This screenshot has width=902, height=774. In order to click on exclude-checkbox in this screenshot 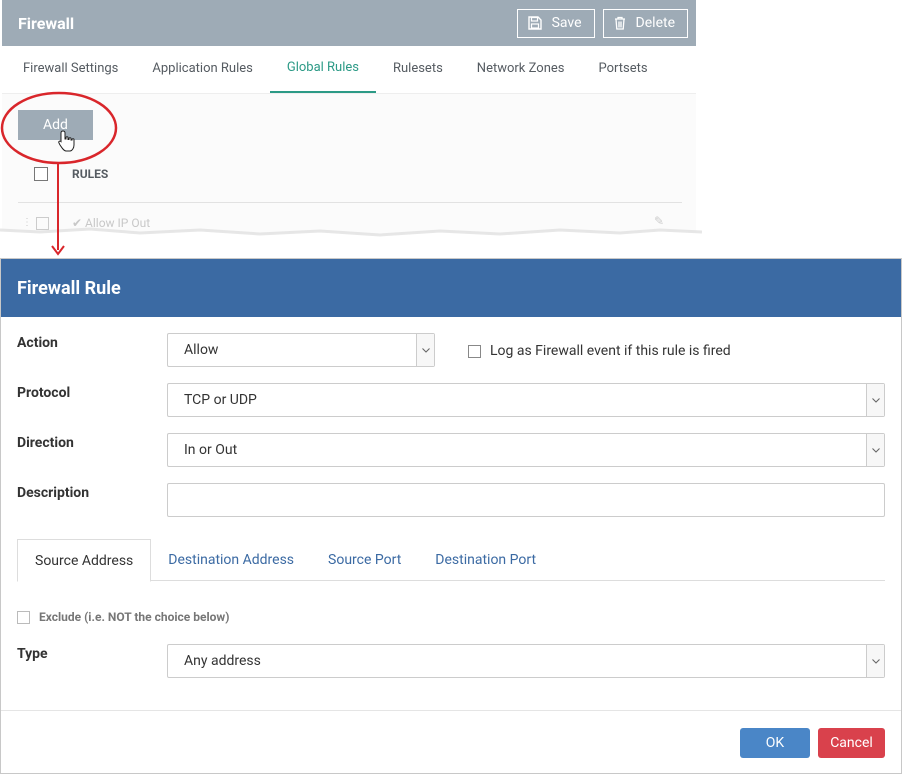, I will do `click(23, 617)`.